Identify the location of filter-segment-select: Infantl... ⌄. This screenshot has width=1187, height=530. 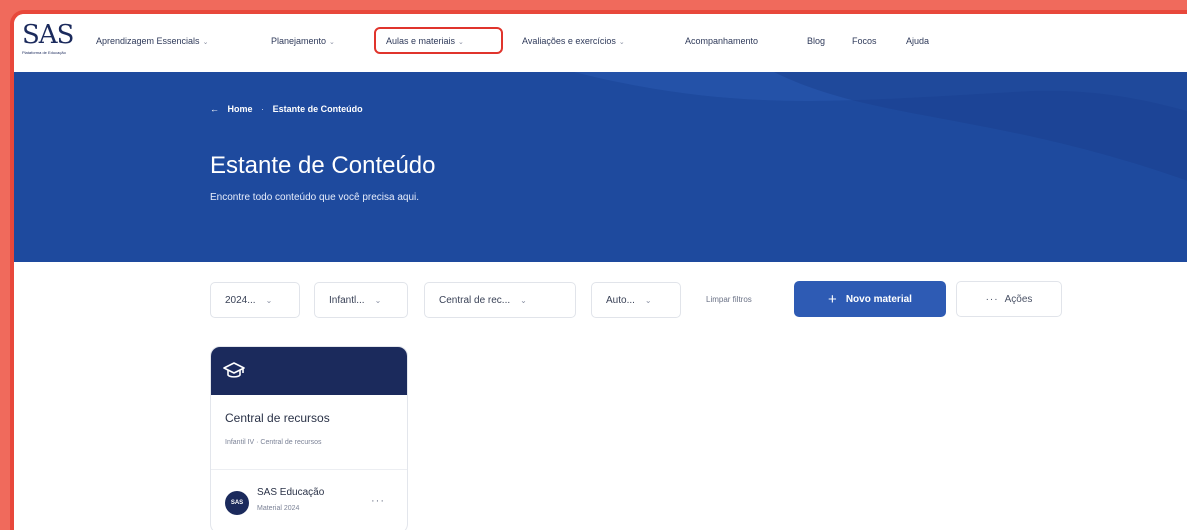
(361, 300).